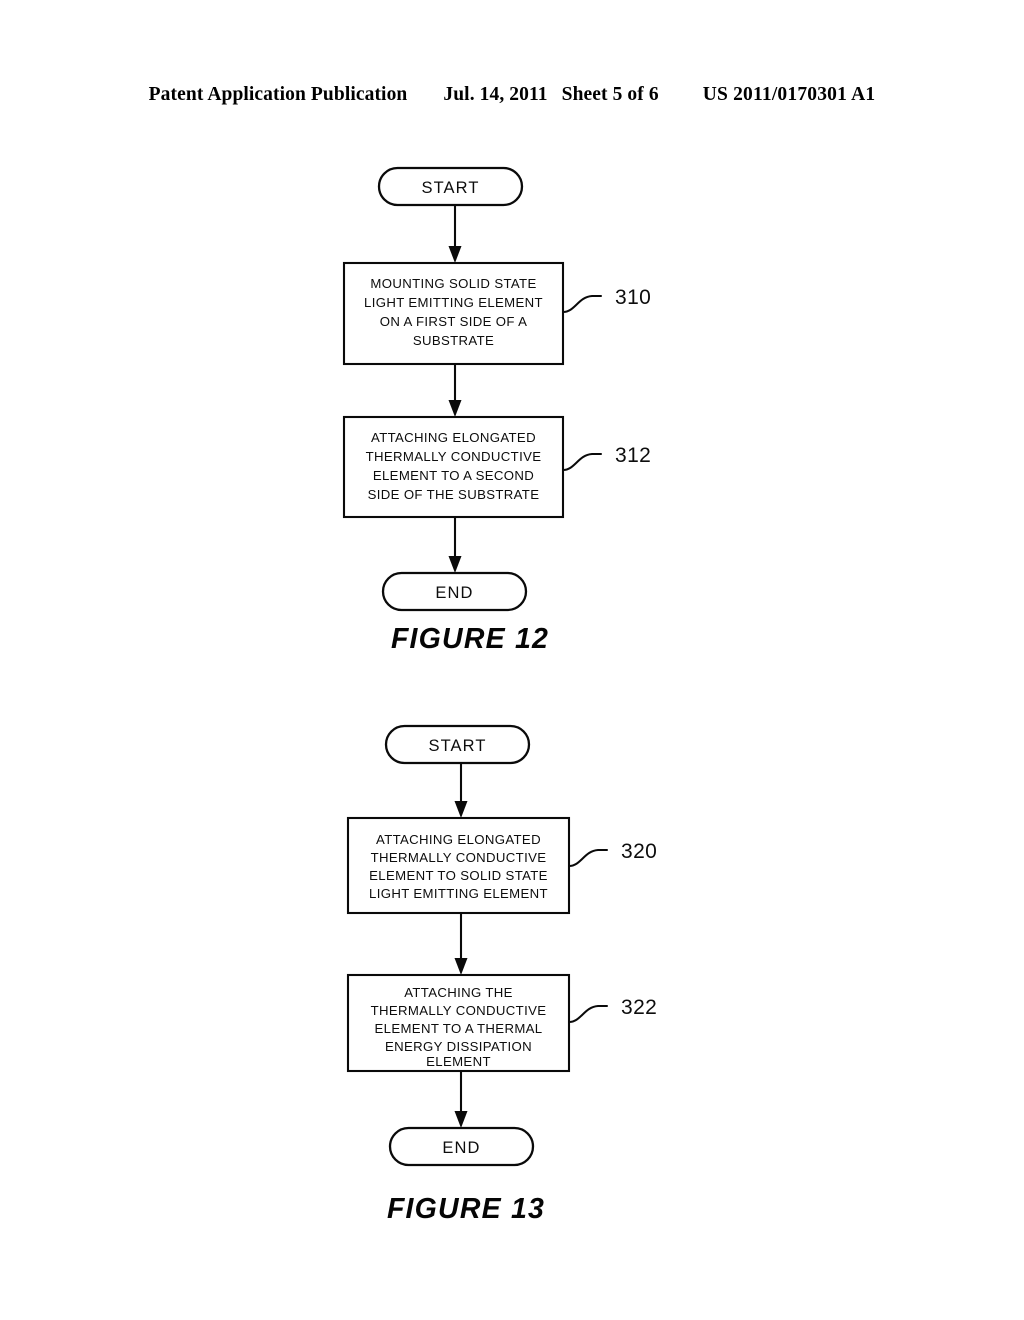 This screenshot has width=1024, height=1320. Describe the element at coordinates (461, 1099) in the screenshot. I see `figure-13-connector-322-to-end` at that location.